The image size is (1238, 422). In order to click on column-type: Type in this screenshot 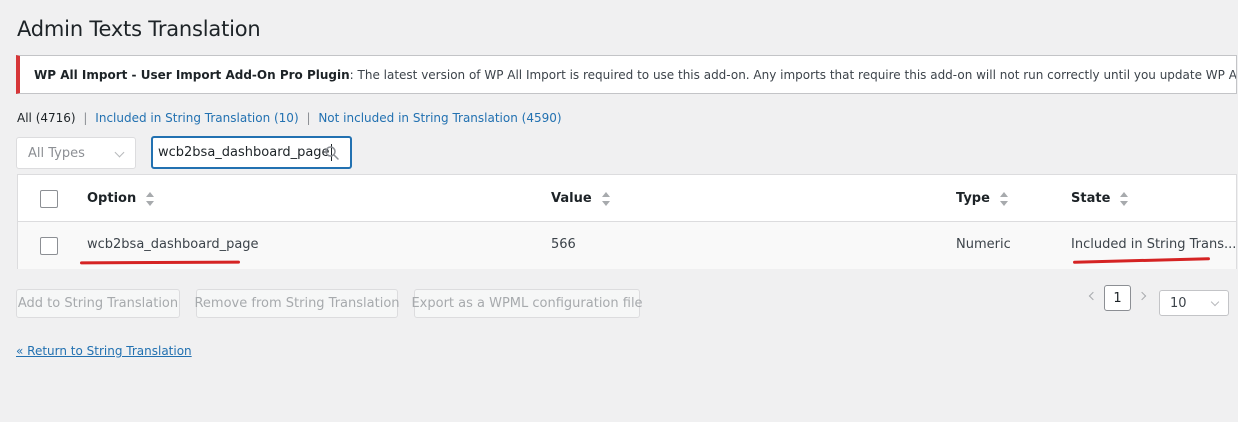, I will do `click(982, 198)`.